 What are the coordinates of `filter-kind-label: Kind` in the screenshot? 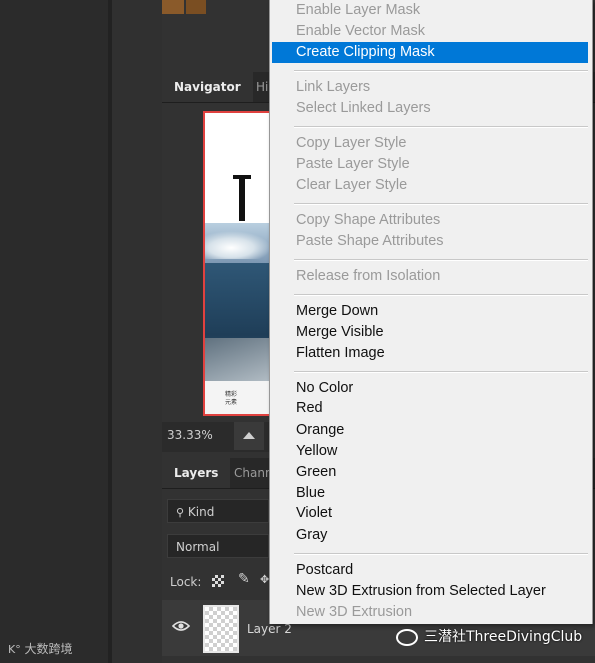 It's located at (201, 512).